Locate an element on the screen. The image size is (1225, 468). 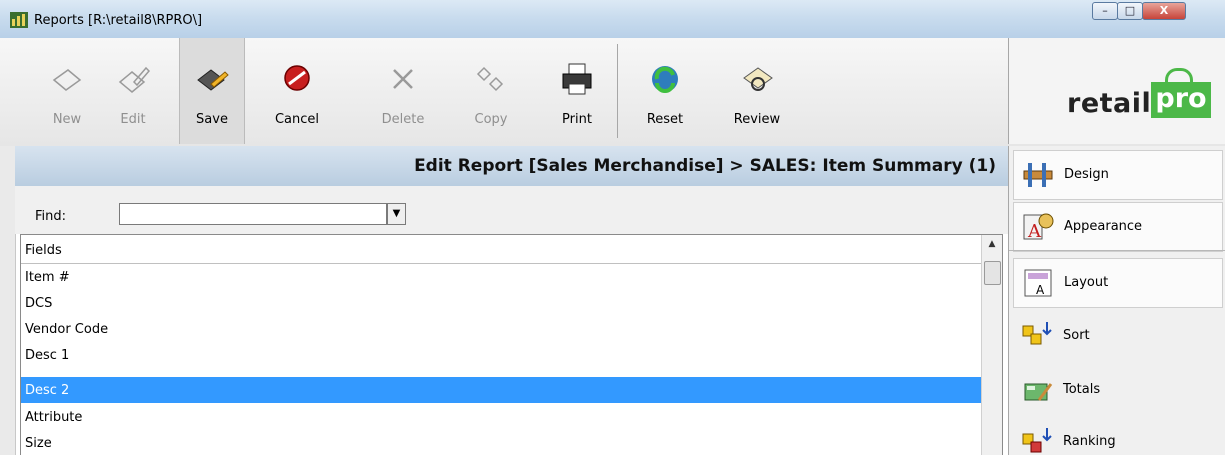
field-row-desc-1: Desc 1 is located at coordinates (502, 355).